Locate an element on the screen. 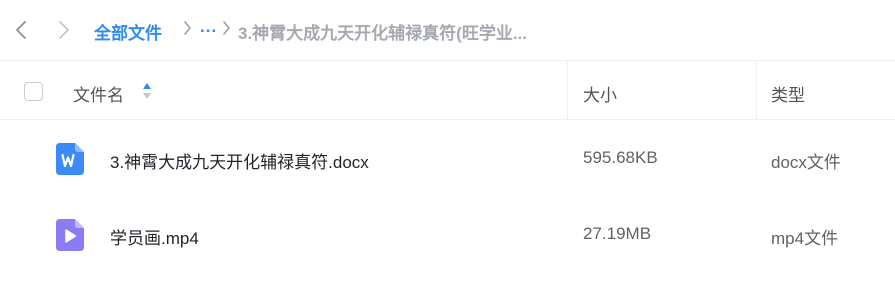 The height and width of the screenshot is (288, 895). column-header-size: 大小 is located at coordinates (600, 93).